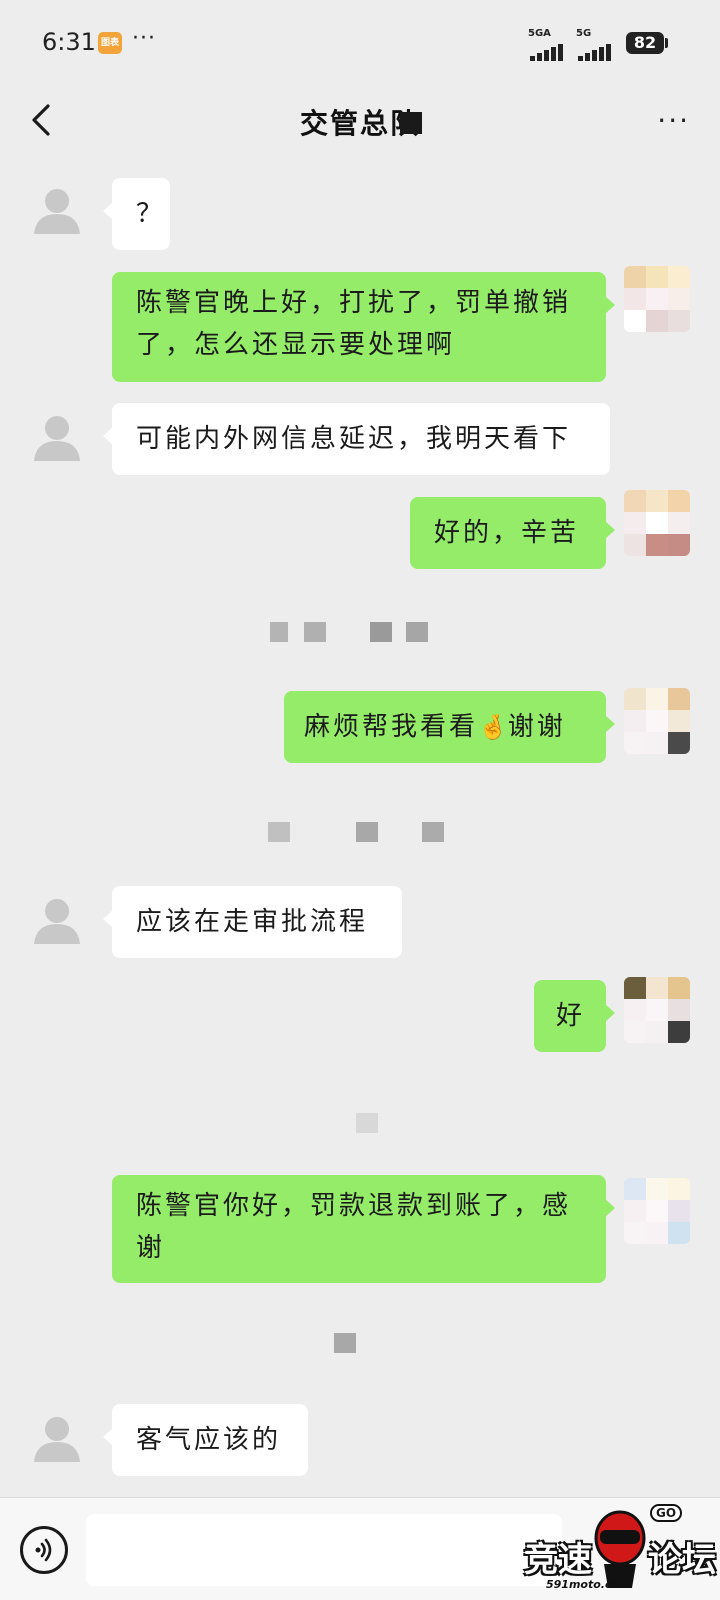 This screenshot has height=1600, width=720. I want to click on more-options-button: ···, so click(673, 120).